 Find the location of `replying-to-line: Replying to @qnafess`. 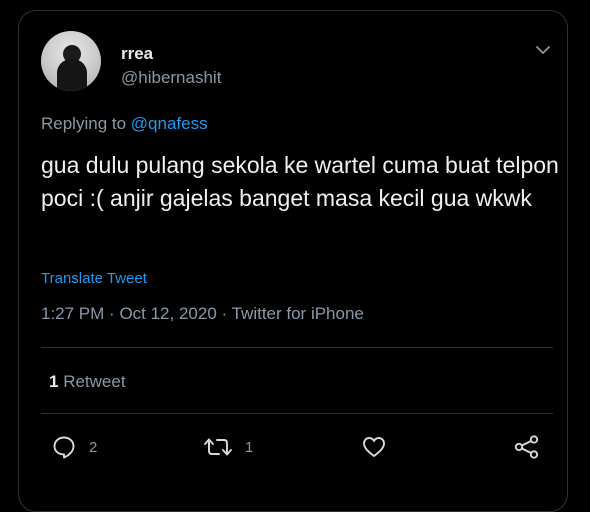

replying-to-line: Replying to @qnafess is located at coordinates (124, 124).